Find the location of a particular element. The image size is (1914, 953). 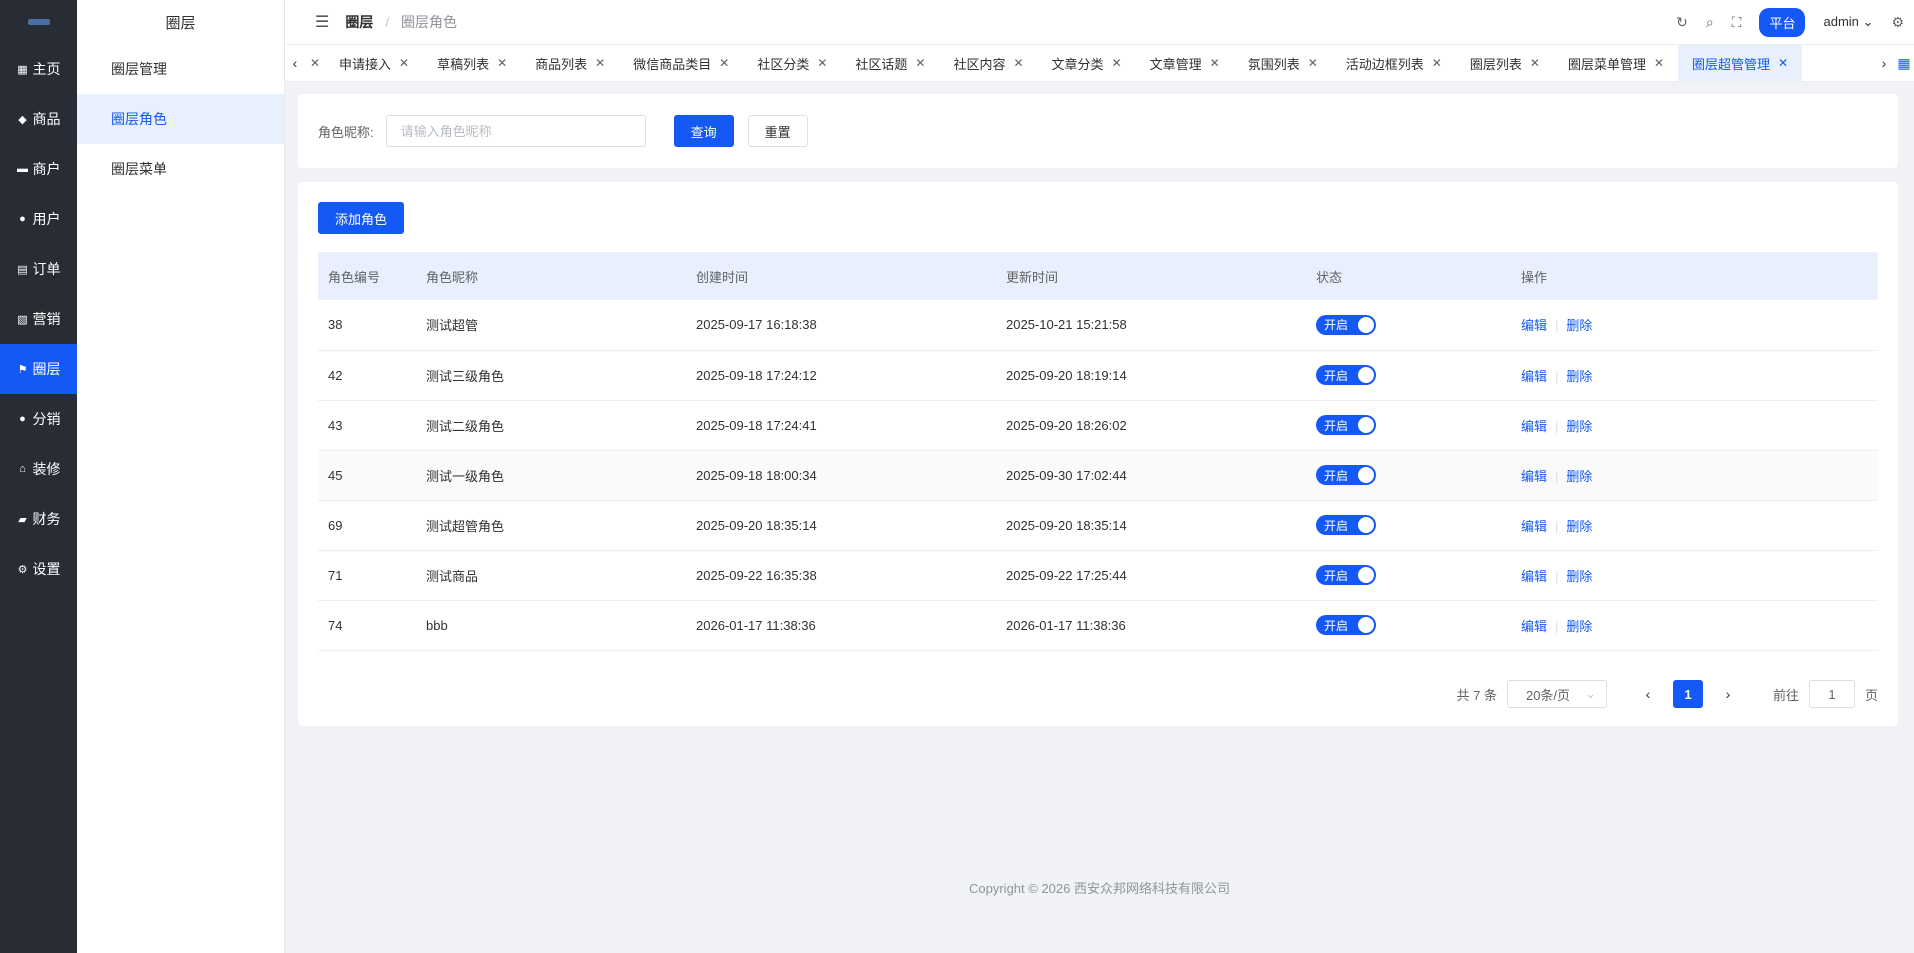

platform-button: 平台 is located at coordinates (1782, 22).